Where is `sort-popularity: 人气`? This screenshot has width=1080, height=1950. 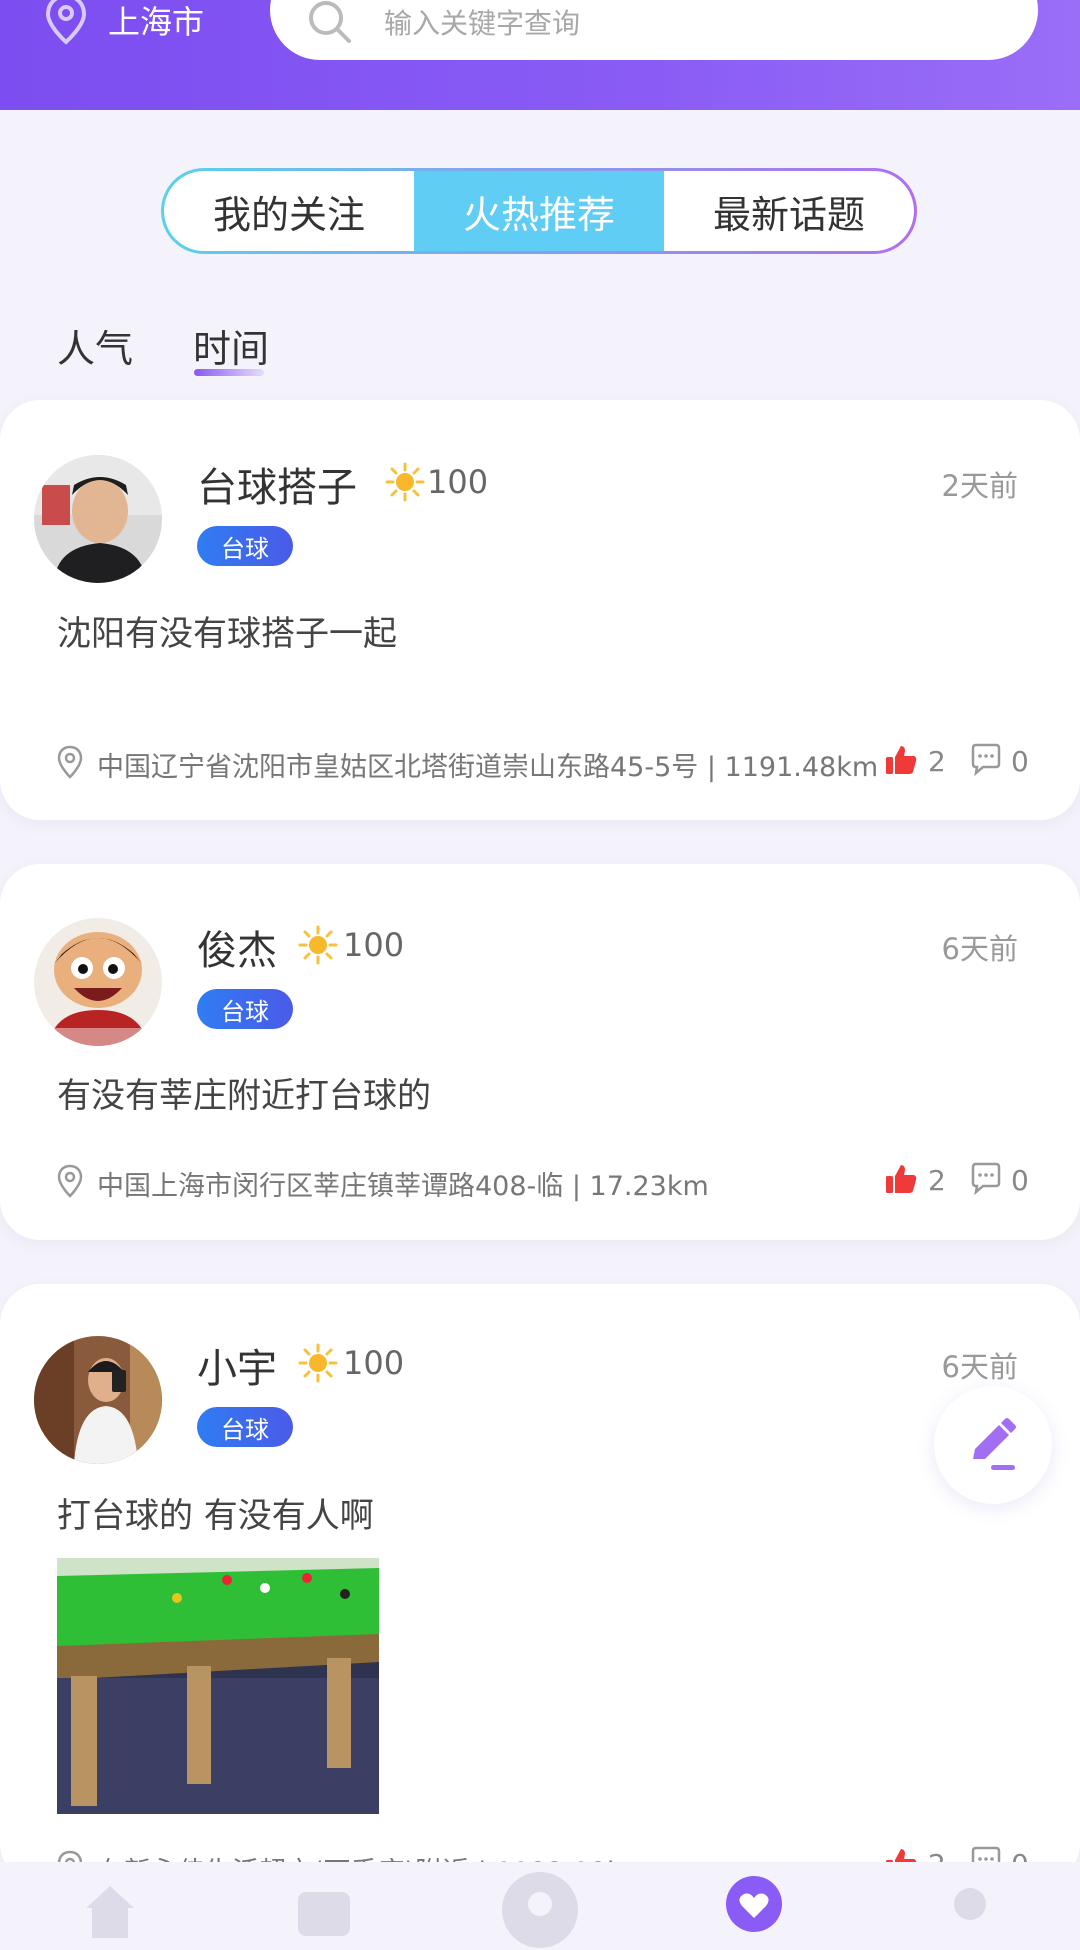
sort-popularity: 人气 is located at coordinates (95, 345).